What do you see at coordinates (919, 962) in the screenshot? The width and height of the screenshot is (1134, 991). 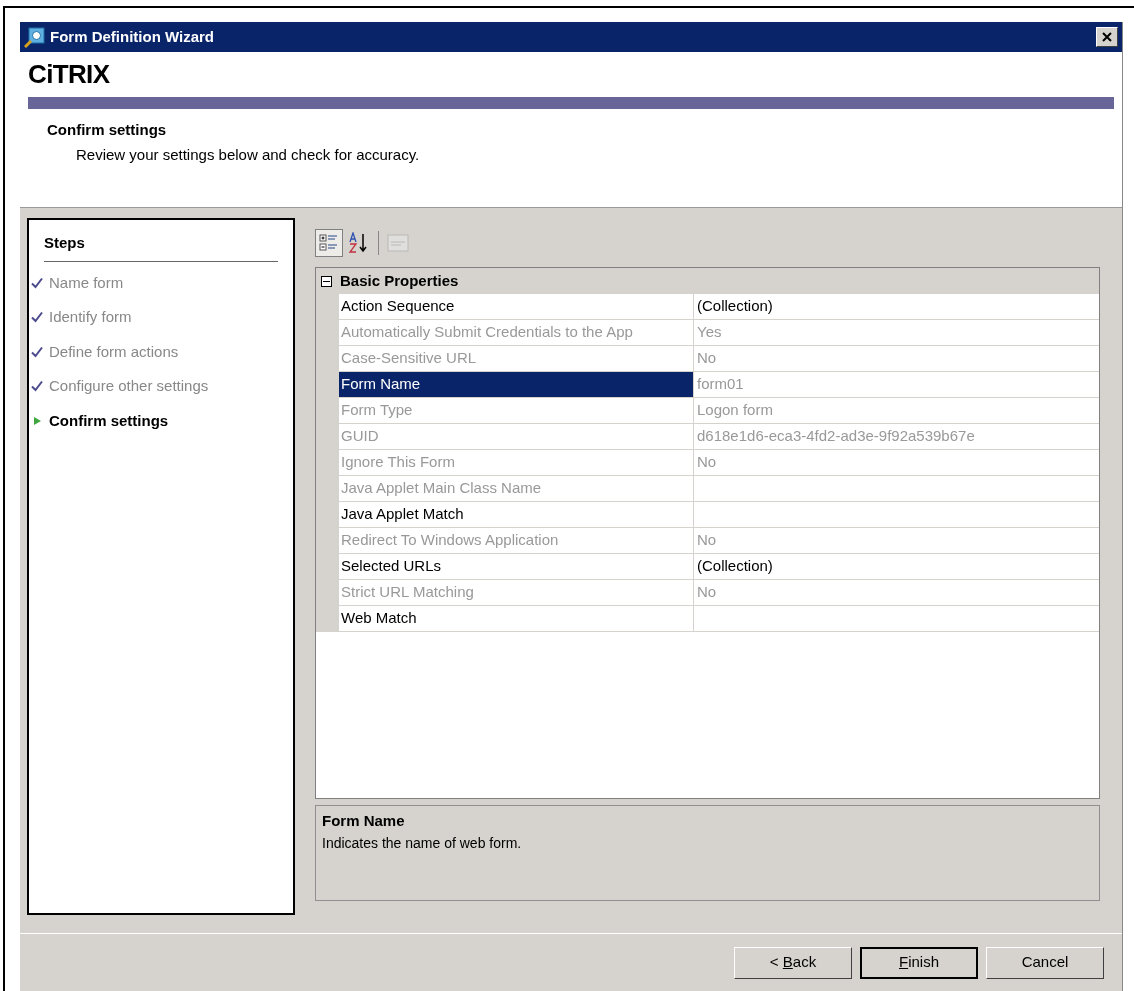 I see `dialog-button: Finish` at bounding box center [919, 962].